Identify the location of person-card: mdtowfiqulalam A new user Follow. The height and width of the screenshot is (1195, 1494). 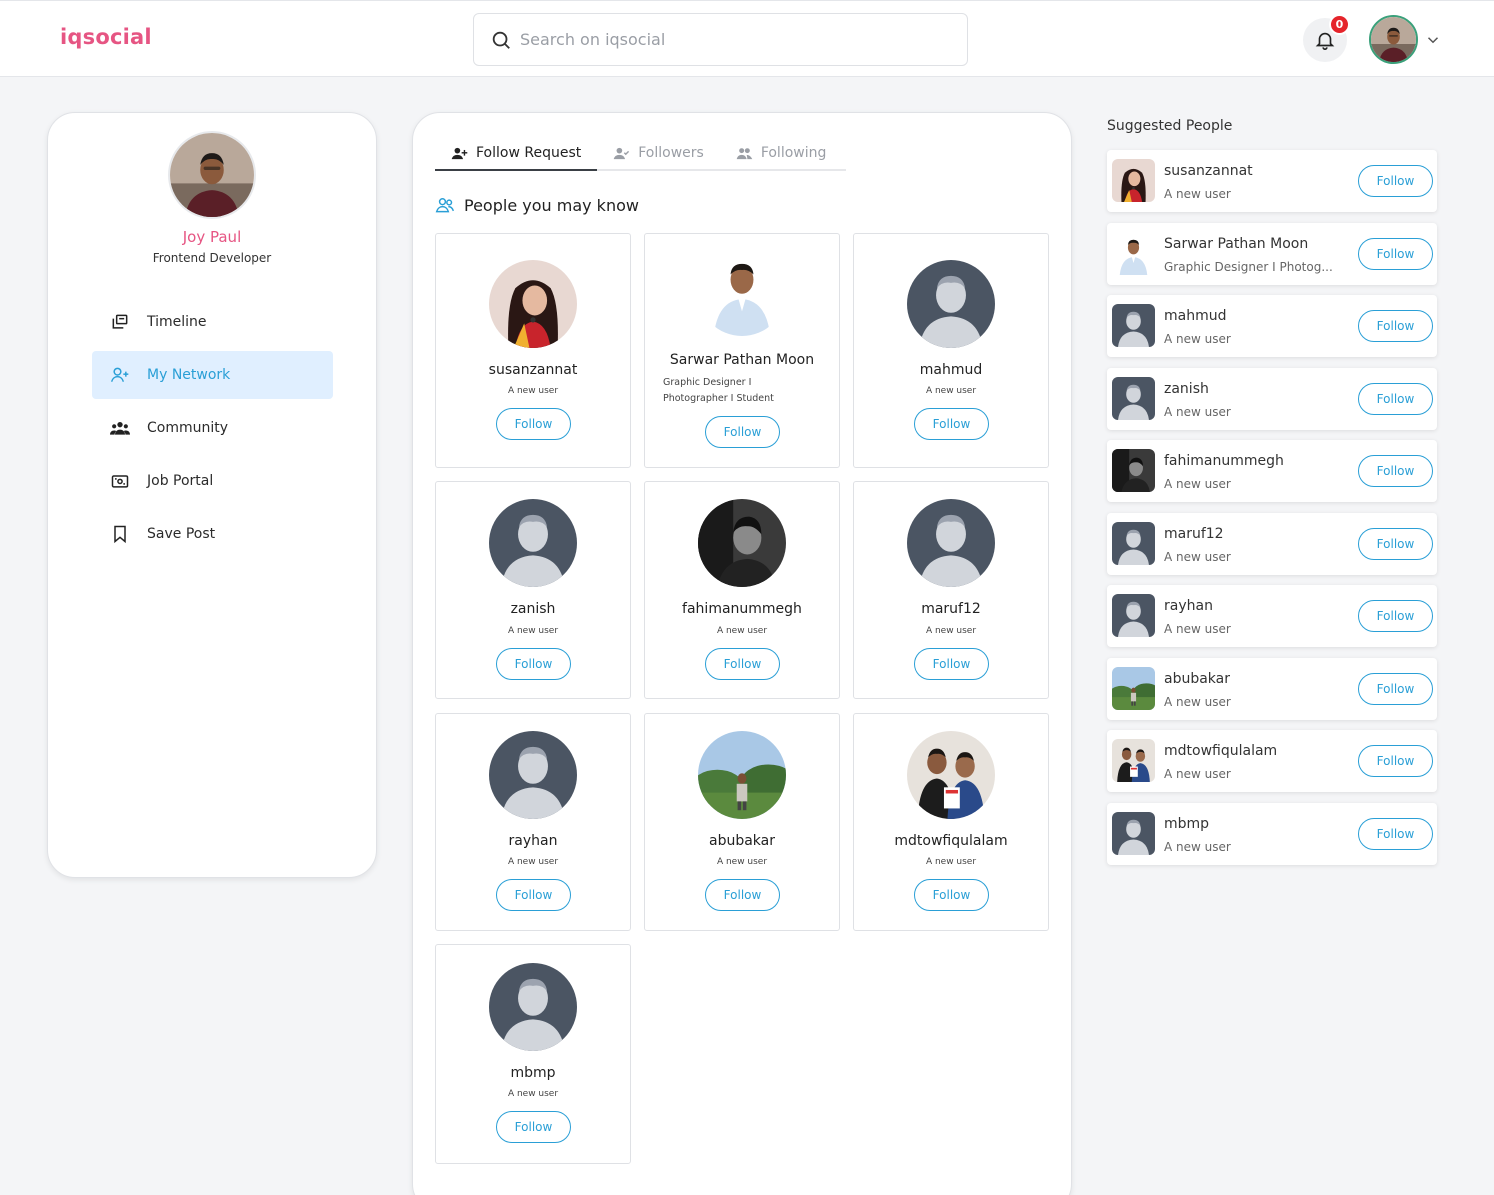
(951, 822).